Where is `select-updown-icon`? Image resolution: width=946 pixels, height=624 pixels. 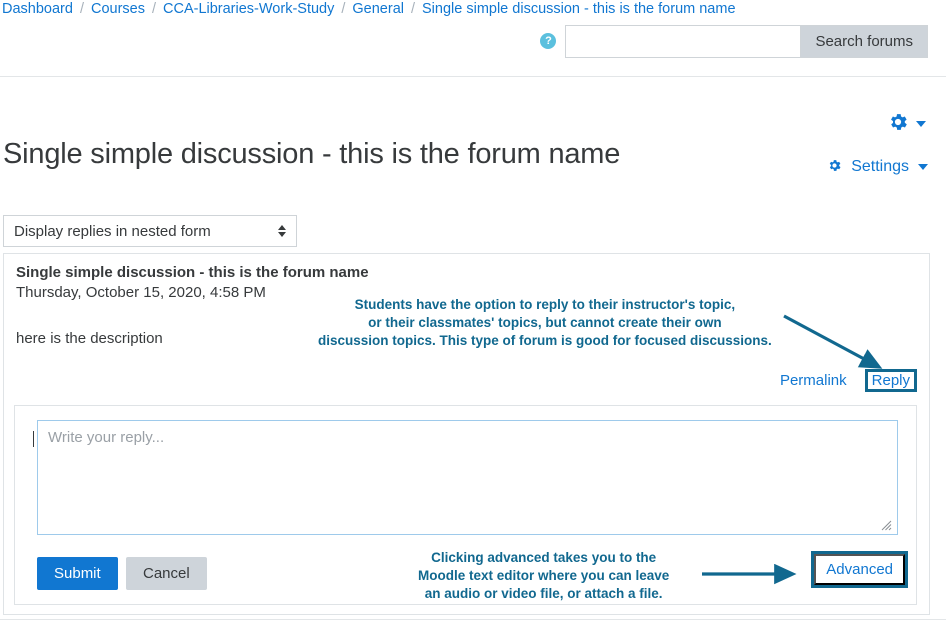
select-updown-icon is located at coordinates (282, 231).